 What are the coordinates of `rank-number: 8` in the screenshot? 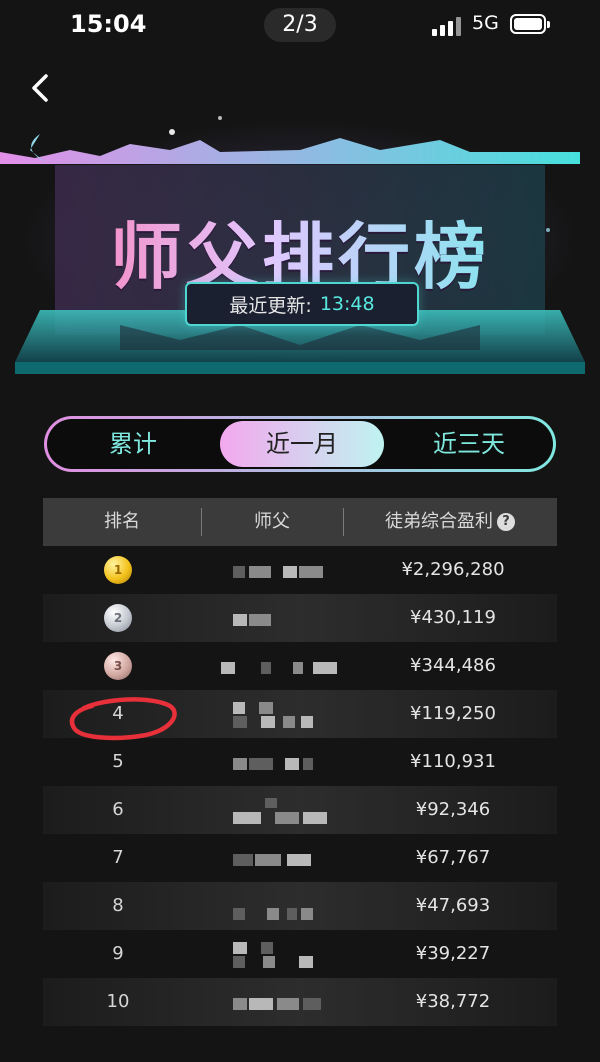 It's located at (118, 905).